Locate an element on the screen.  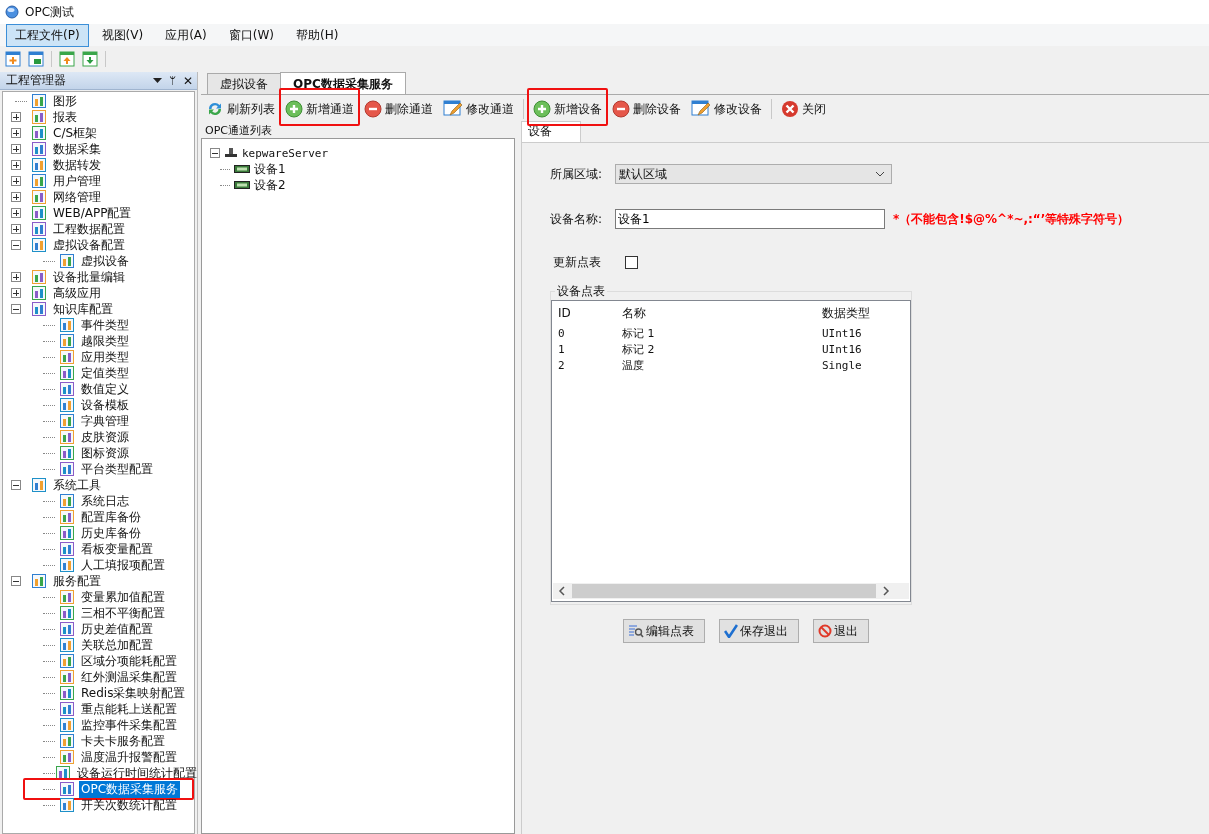
toolbar-button: 修改设备 is located at coordinates (726, 109).